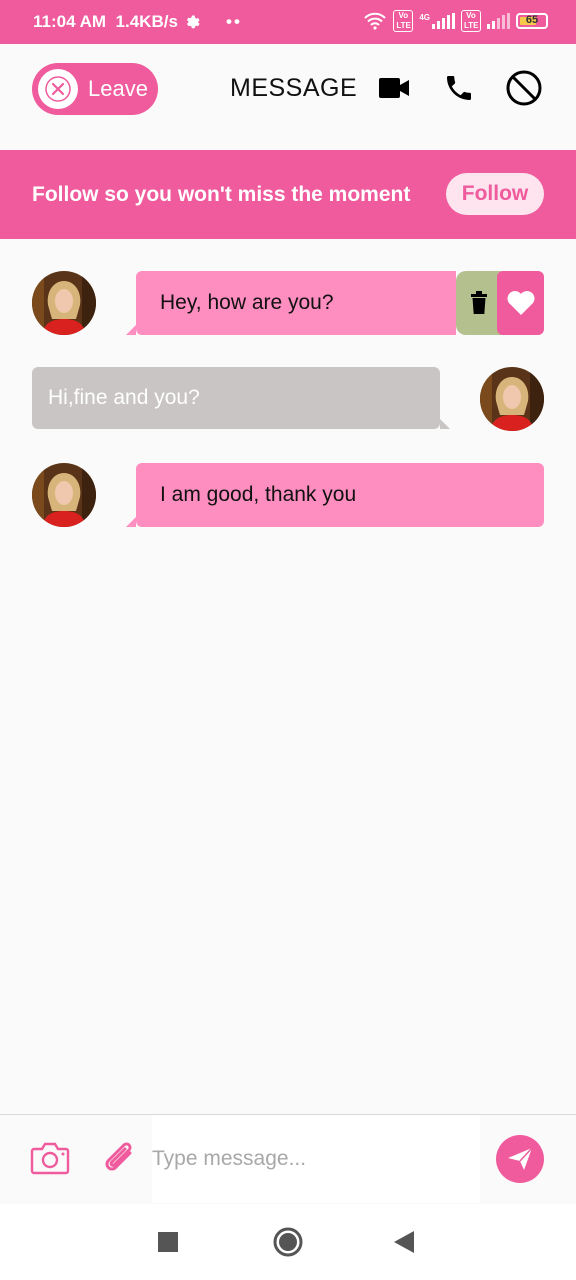 The image size is (576, 1280). What do you see at coordinates (471, 21) in the screenshot?
I see `volte-badge-2: Vo LTE` at bounding box center [471, 21].